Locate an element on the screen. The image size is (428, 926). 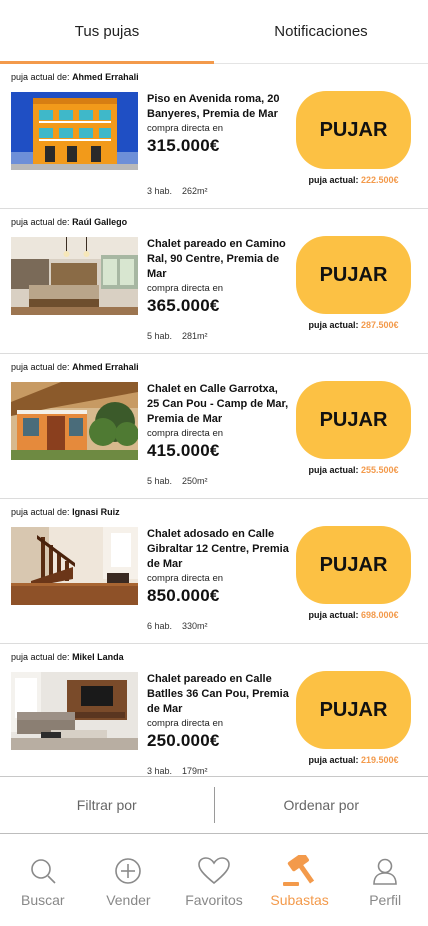
current-bid: puja actual: 287.500€ is located at coordinates (353, 325).